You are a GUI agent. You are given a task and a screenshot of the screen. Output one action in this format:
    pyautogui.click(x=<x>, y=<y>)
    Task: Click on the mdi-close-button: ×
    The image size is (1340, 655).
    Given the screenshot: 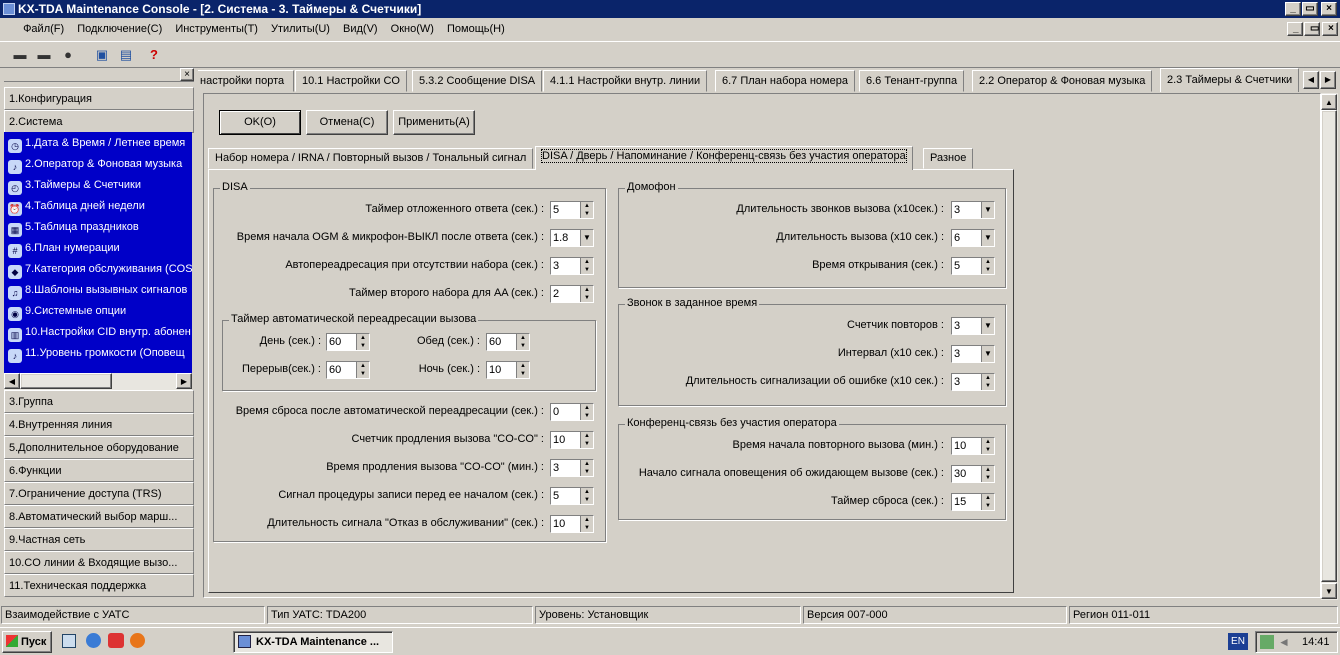 What is the action you would take?
    pyautogui.click(x=1330, y=29)
    